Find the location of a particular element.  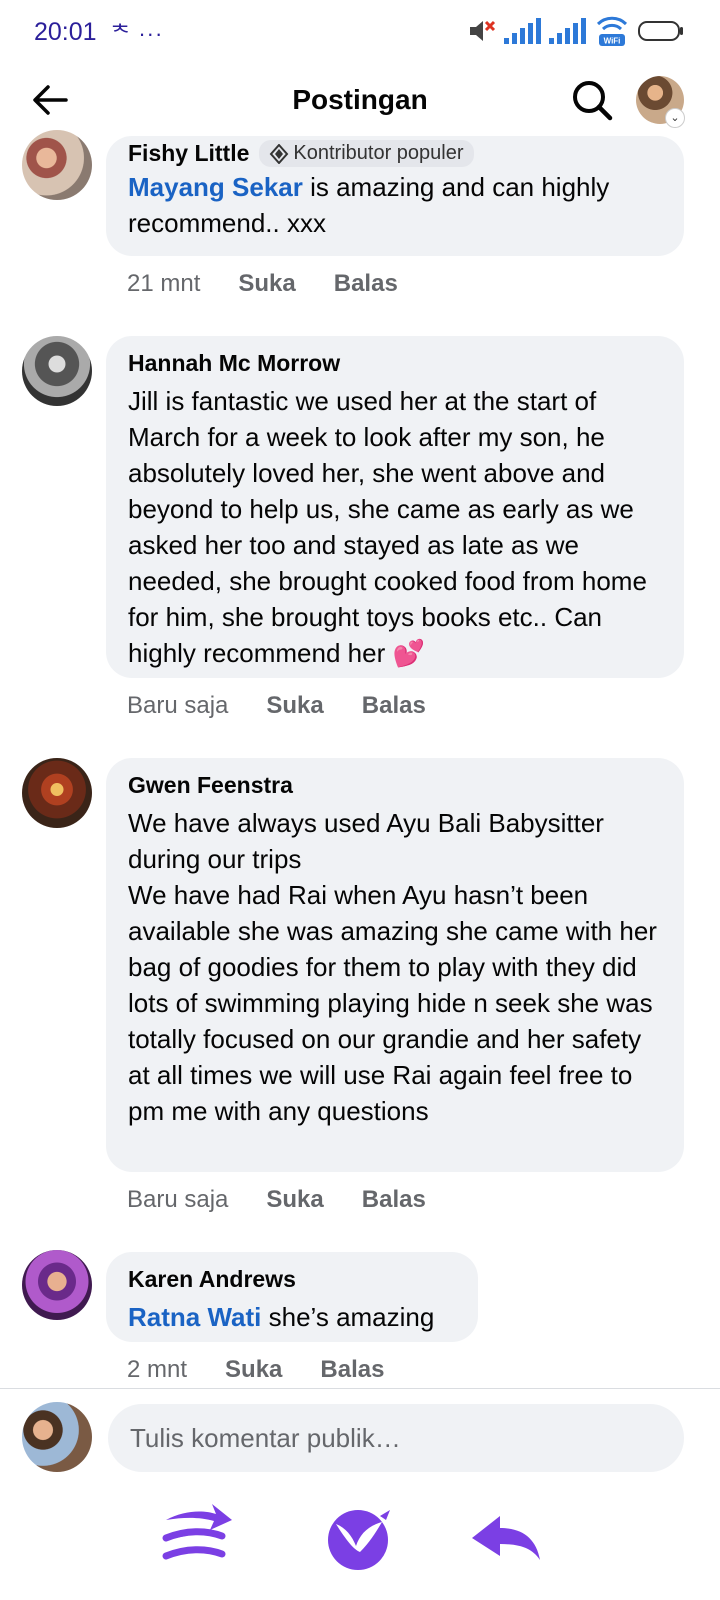

comment-meta: 2 mnt Suka Balas is located at coordinates (255, 1370).